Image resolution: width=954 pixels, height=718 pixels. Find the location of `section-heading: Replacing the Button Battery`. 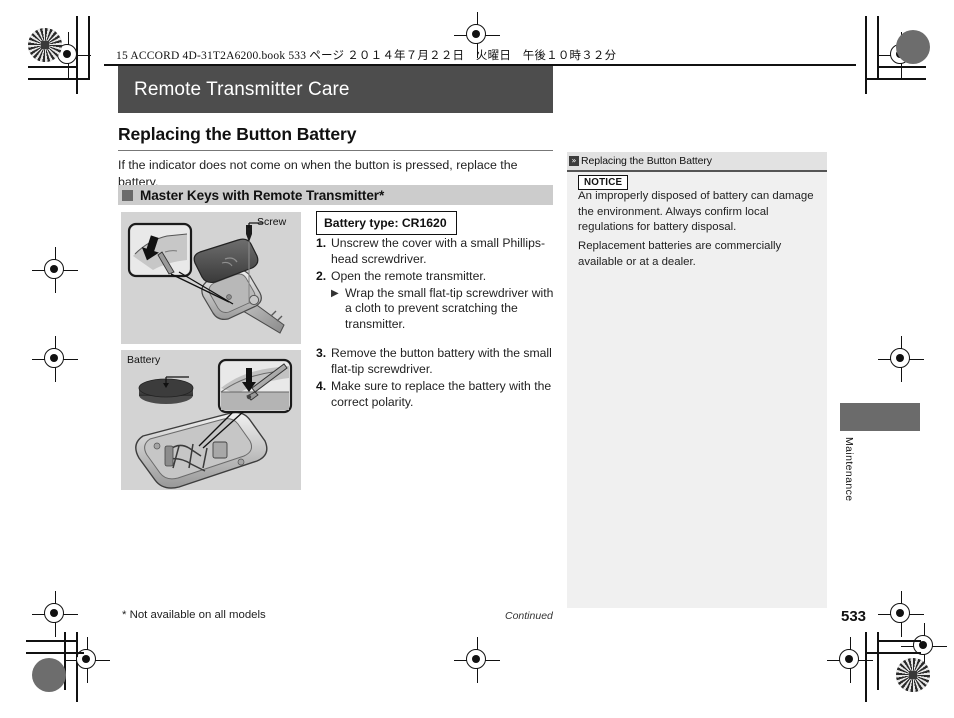

section-heading: Replacing the Button Battery is located at coordinates (237, 134).